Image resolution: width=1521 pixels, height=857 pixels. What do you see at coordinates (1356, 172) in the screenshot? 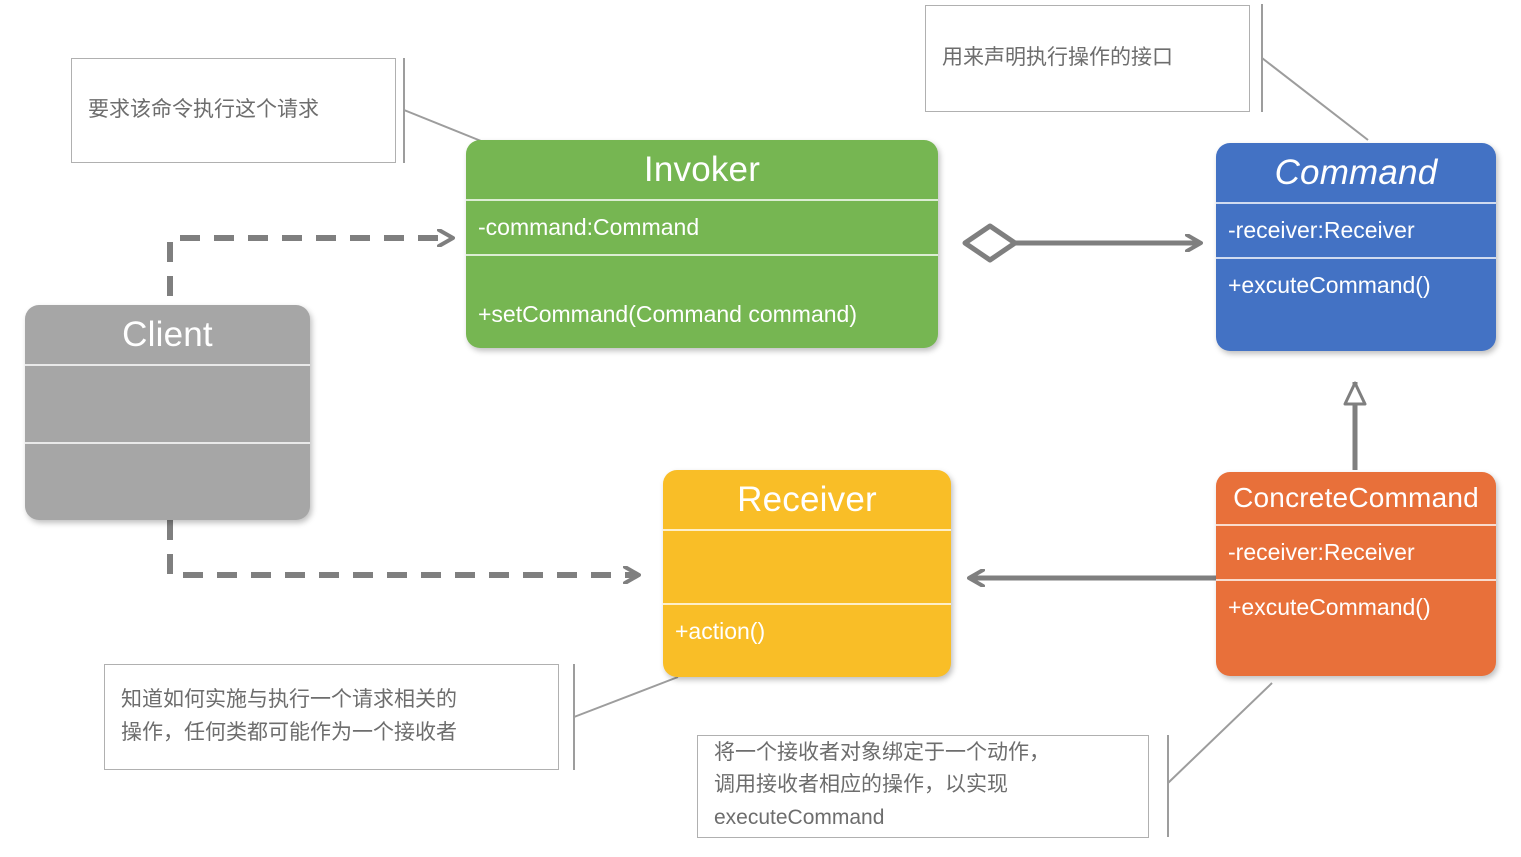
I see `class-title-command: Command` at bounding box center [1356, 172].